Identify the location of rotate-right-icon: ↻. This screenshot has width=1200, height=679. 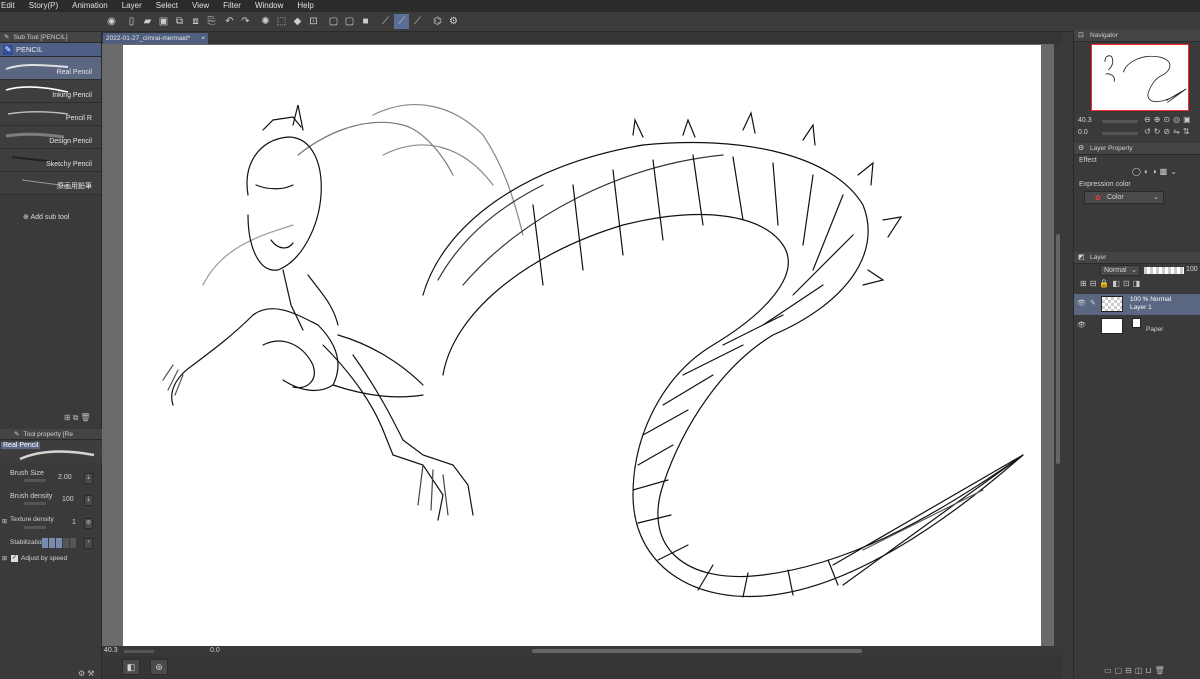
(1159, 131).